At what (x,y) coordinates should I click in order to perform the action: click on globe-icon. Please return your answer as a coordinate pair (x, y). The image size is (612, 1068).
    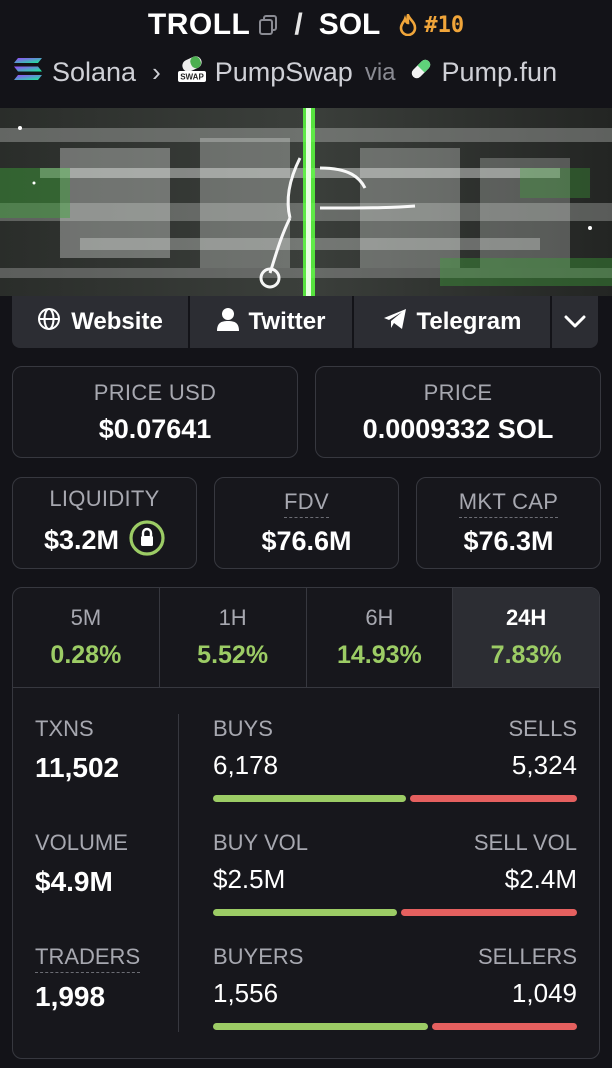
    Looking at the image, I should click on (49, 322).